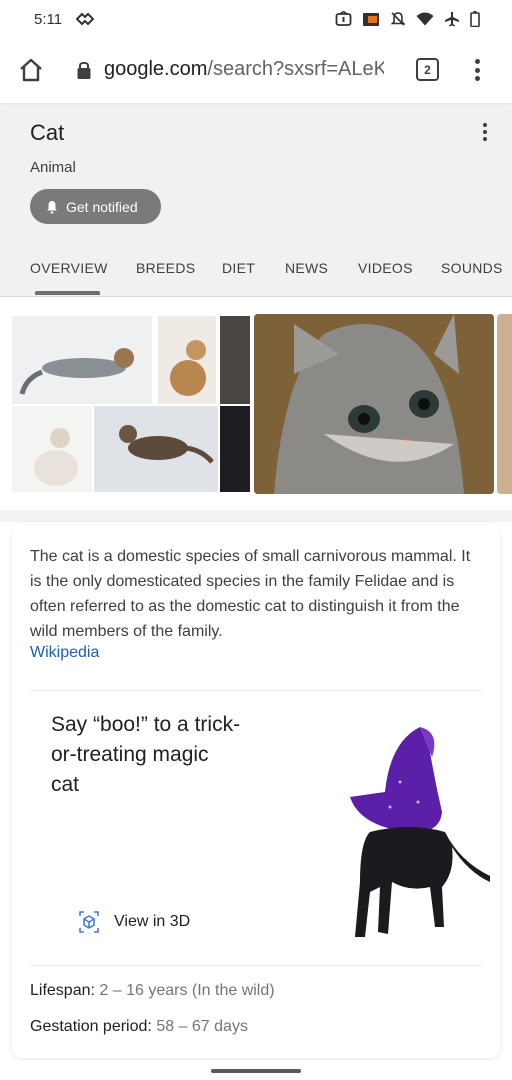 This screenshot has height=1080, width=512. I want to click on tab-diet: DIET, so click(238, 268).